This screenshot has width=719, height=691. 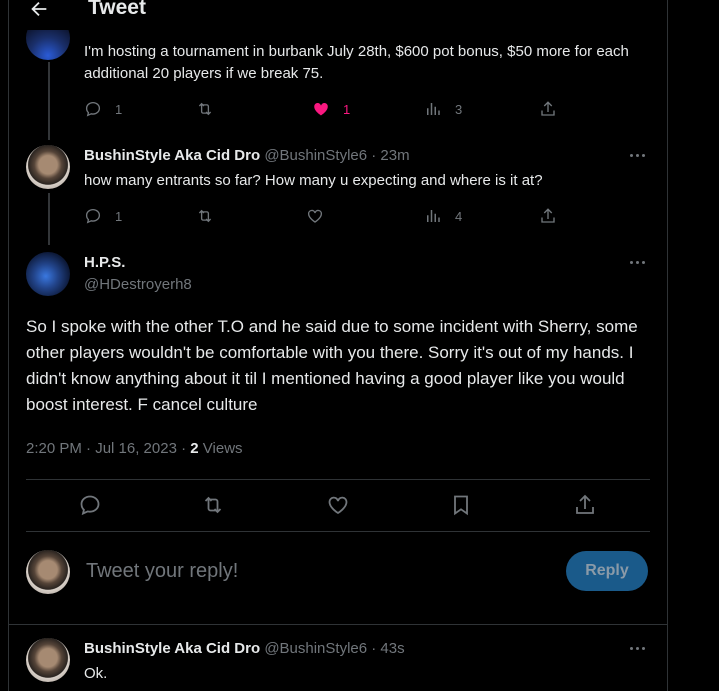 I want to click on tweet-actions: 1 1 3, so click(x=334, y=109).